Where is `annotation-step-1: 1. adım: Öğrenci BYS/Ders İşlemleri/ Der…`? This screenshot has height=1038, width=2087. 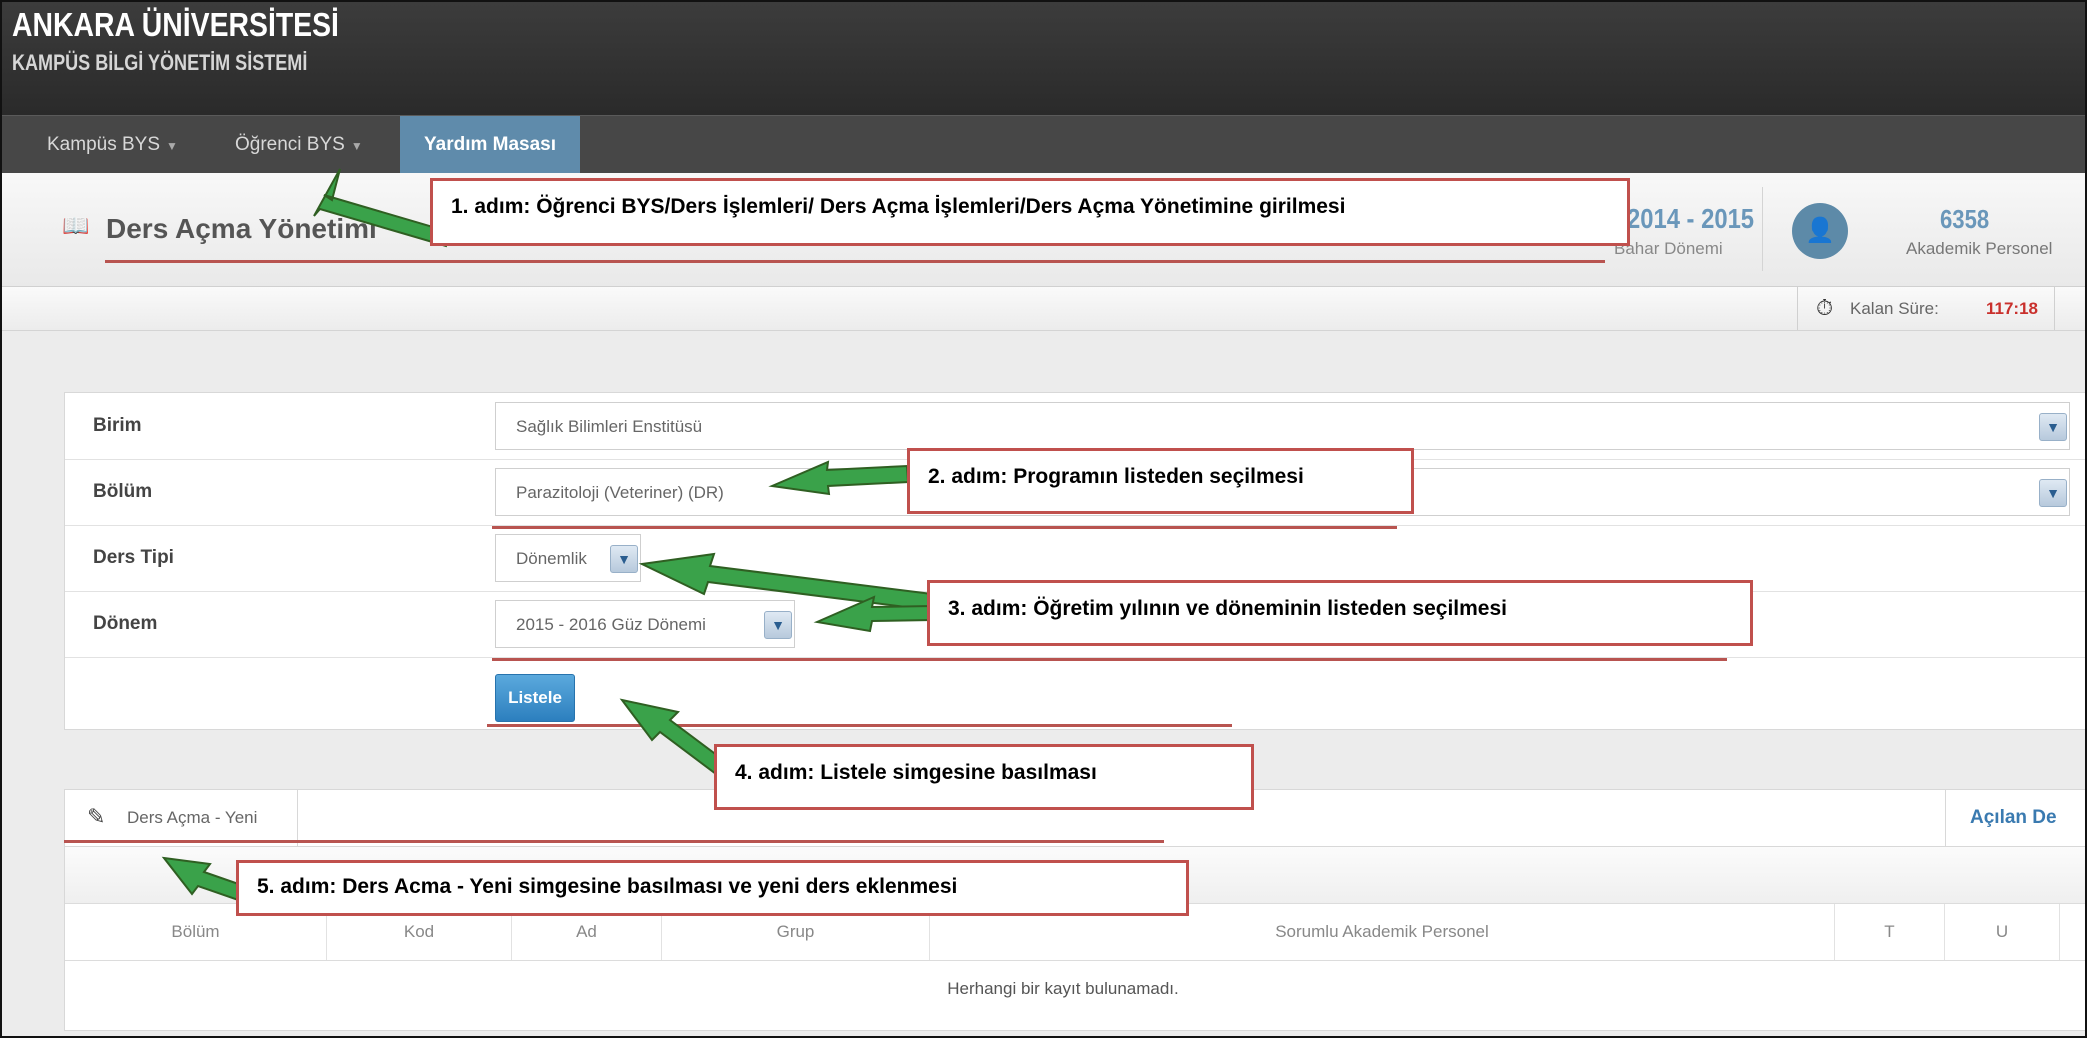
annotation-step-1: 1. adım: Öğrenci BYS/Ders İşlemleri/ Der… is located at coordinates (1030, 212).